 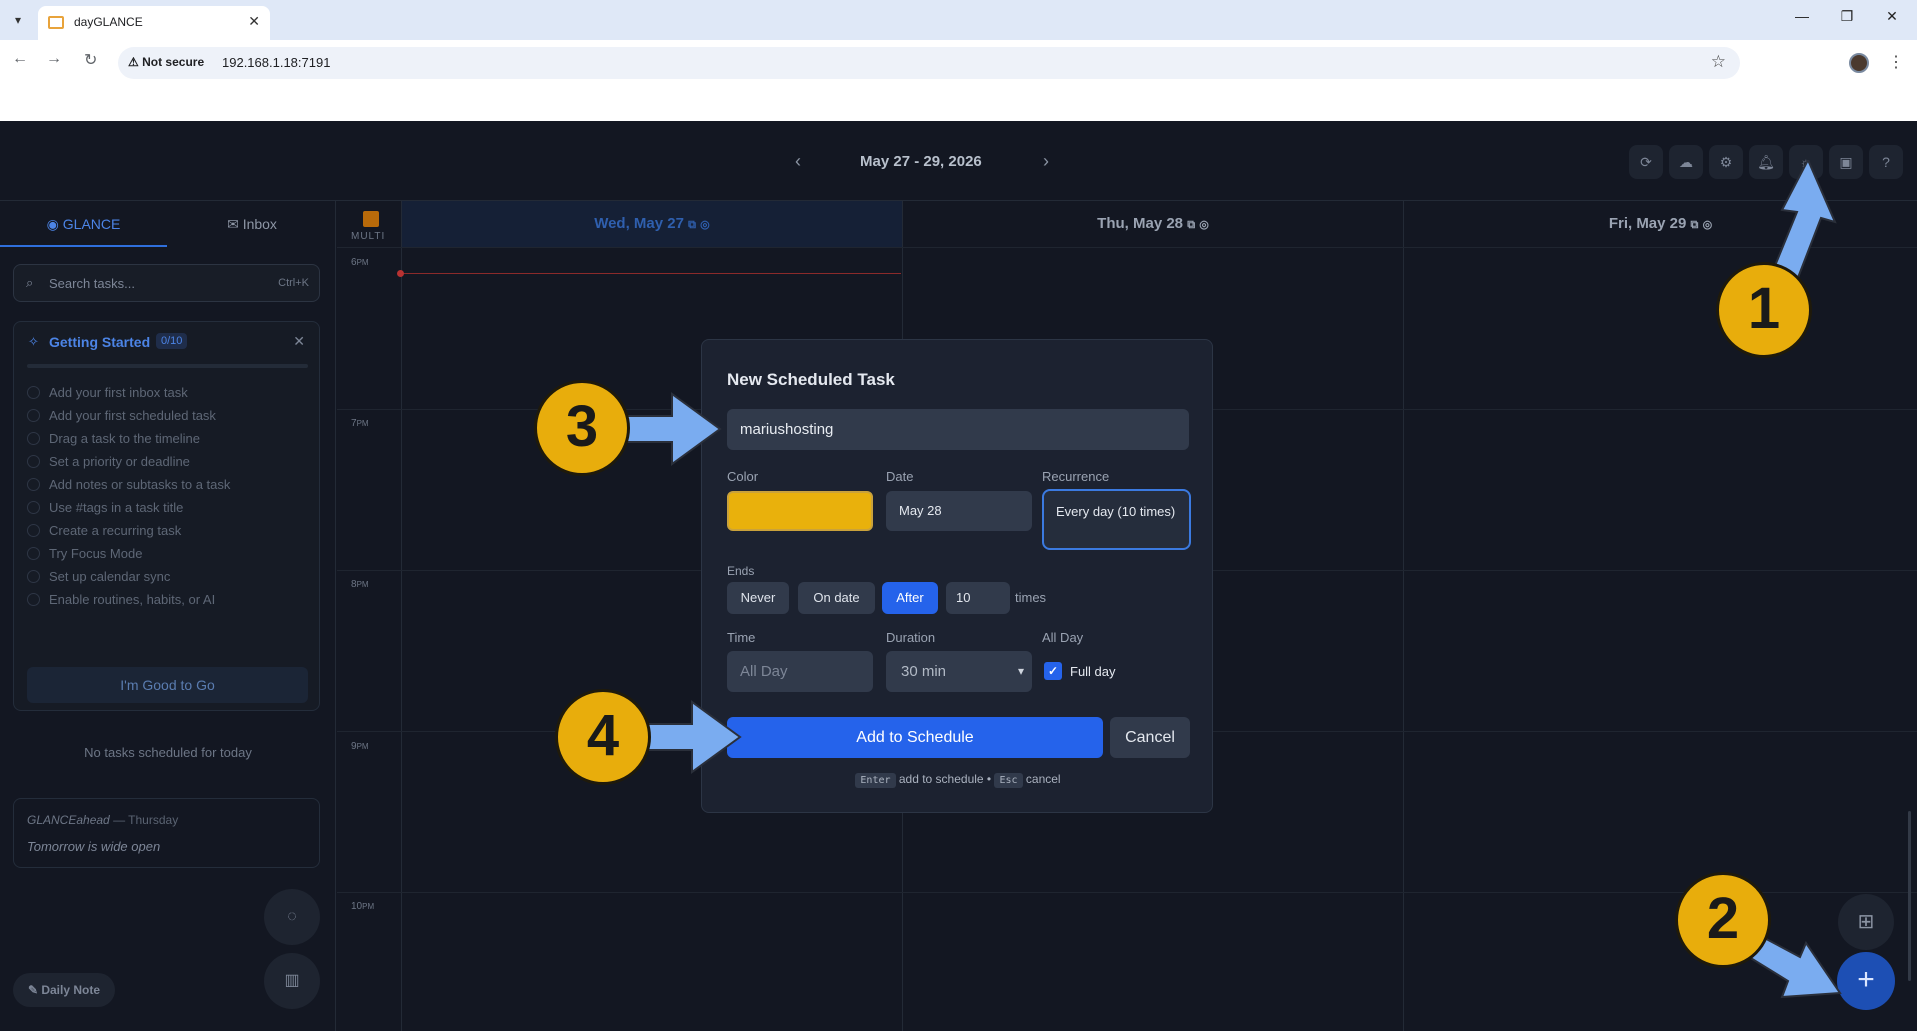 What do you see at coordinates (167, 531) in the screenshot?
I see `checklist-item: Create a recurring task` at bounding box center [167, 531].